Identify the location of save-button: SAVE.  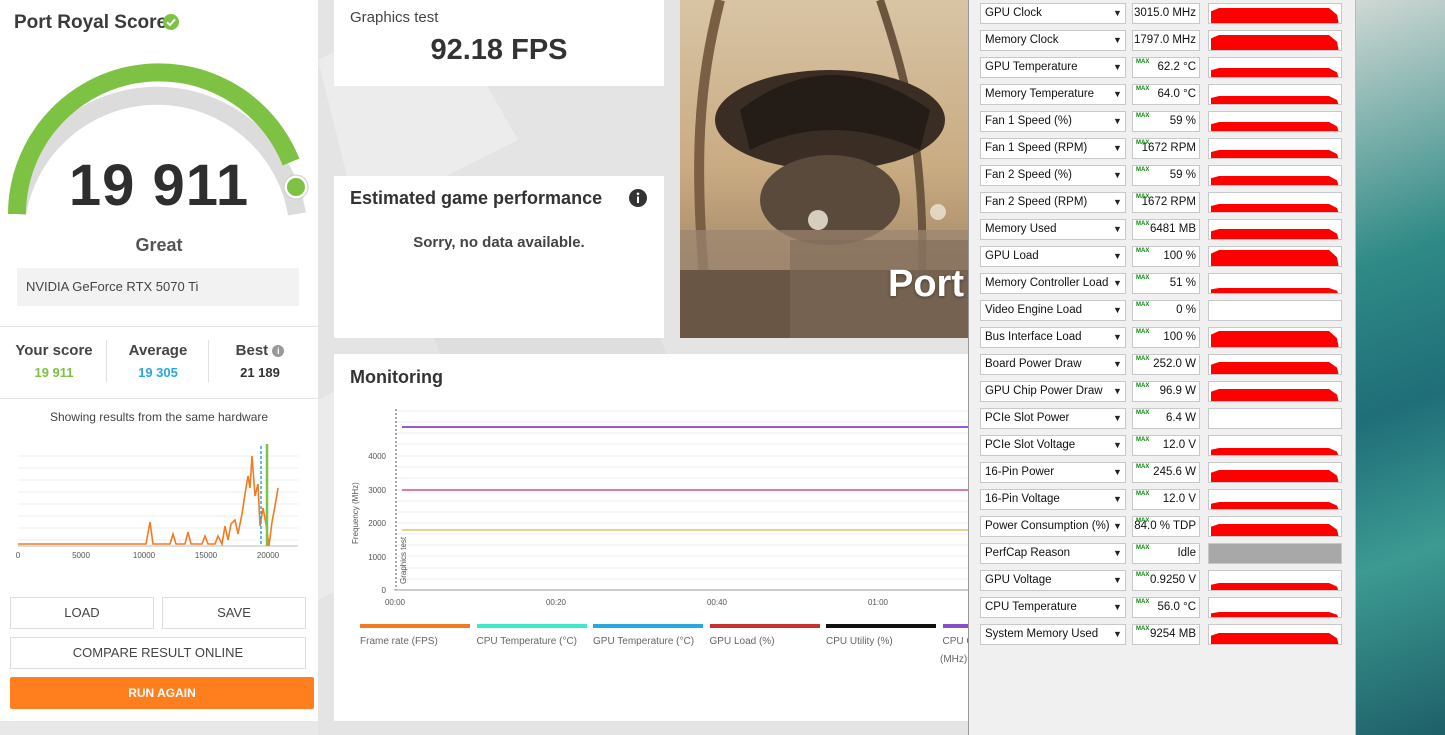
(234, 613).